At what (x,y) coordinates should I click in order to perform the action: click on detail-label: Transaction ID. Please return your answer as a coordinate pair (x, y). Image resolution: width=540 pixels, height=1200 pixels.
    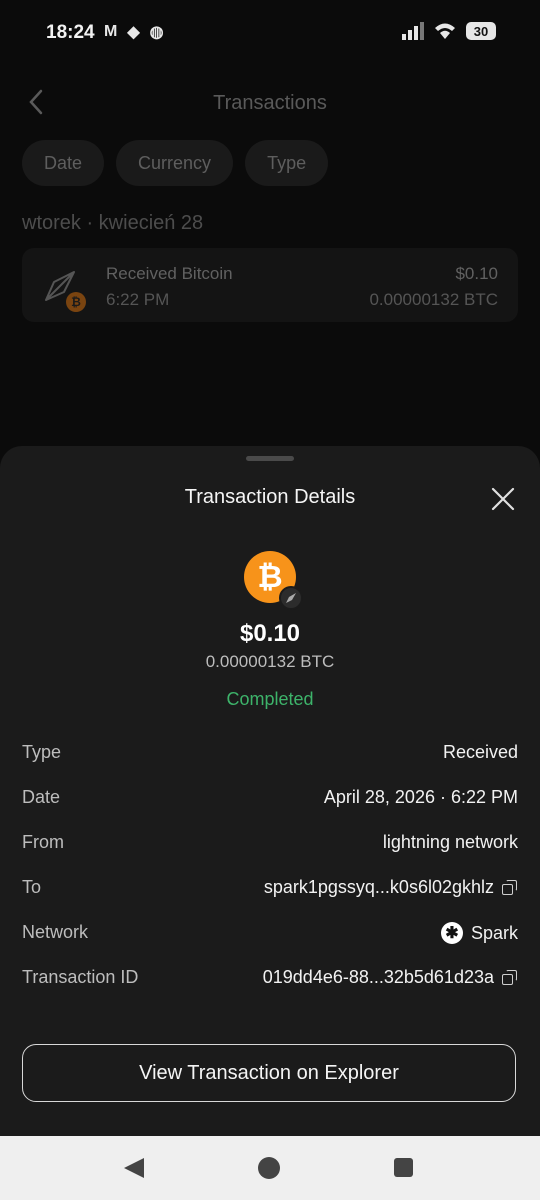
    Looking at the image, I should click on (80, 977).